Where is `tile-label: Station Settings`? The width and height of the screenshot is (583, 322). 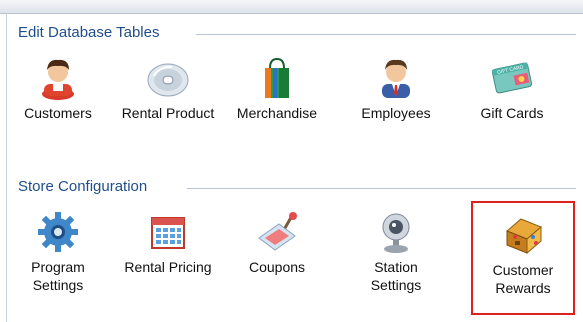
tile-label: Station Settings is located at coordinates (396, 276).